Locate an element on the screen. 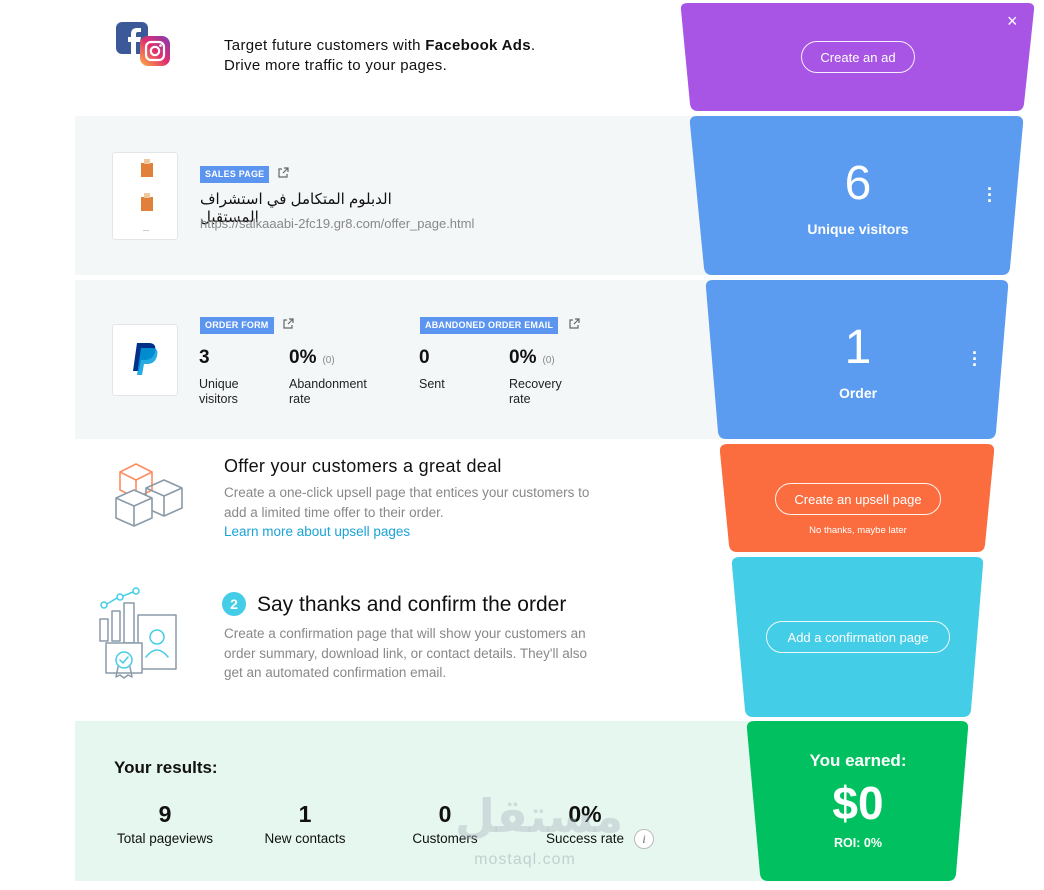 The width and height of the screenshot is (1044, 890). info-icon: i is located at coordinates (644, 839).